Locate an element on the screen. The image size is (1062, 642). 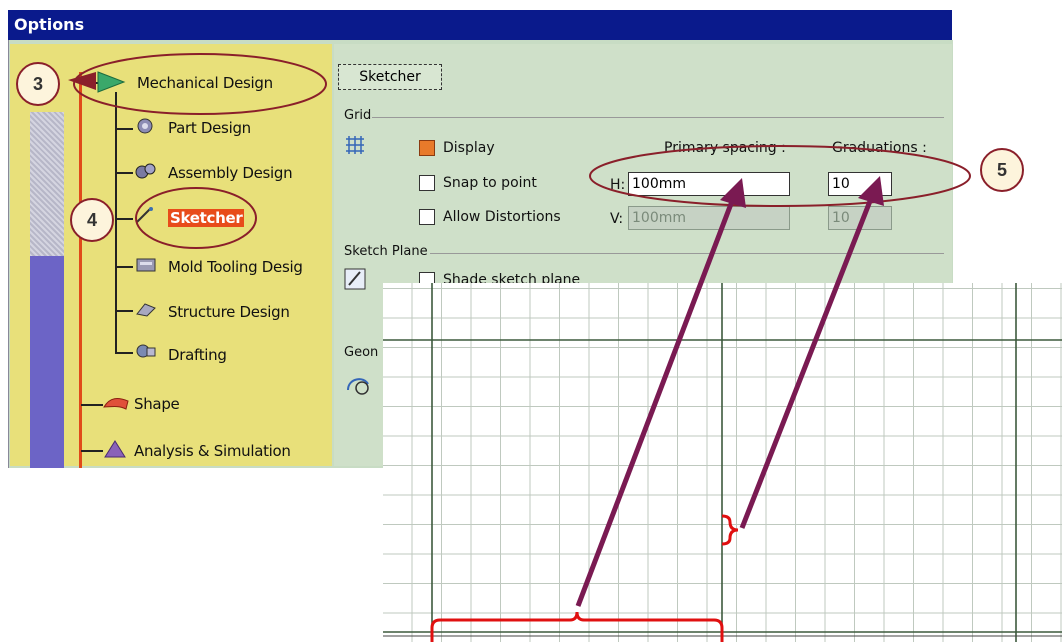
step-5-number: 5 is located at coordinates (1001, 170).